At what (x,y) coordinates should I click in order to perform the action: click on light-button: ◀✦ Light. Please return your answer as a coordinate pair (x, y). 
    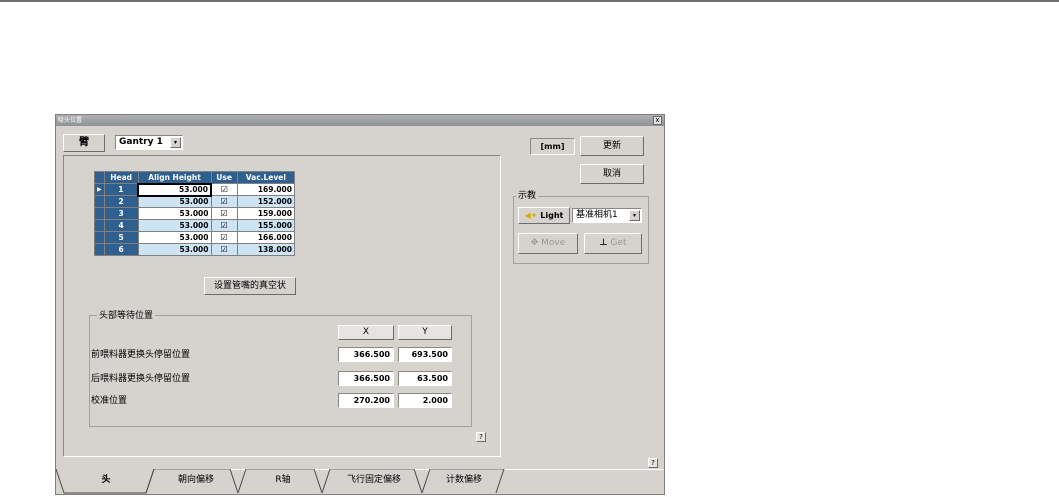
    Looking at the image, I should click on (544, 215).